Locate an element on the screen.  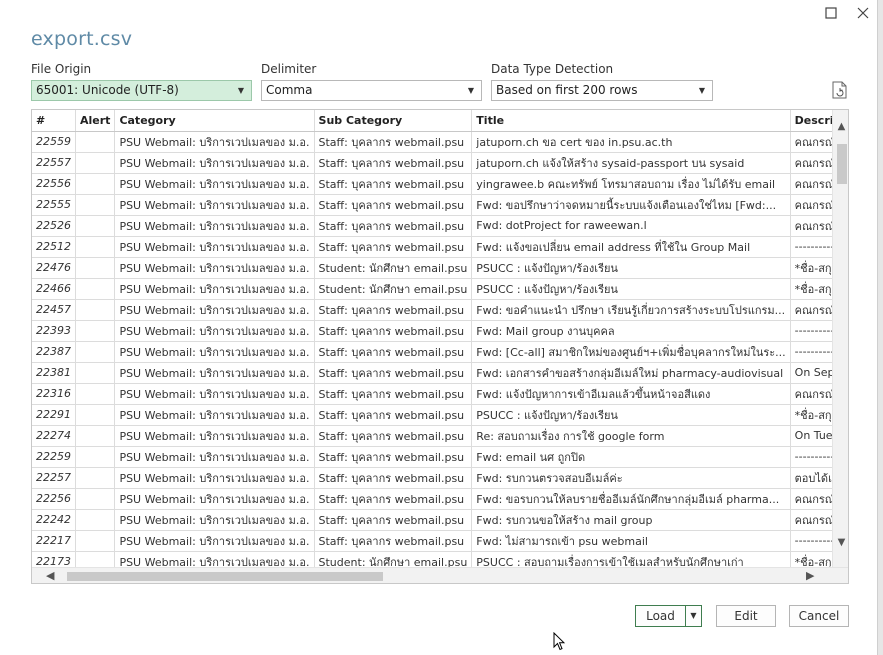
column-header-description: Description is located at coordinates (811, 121).